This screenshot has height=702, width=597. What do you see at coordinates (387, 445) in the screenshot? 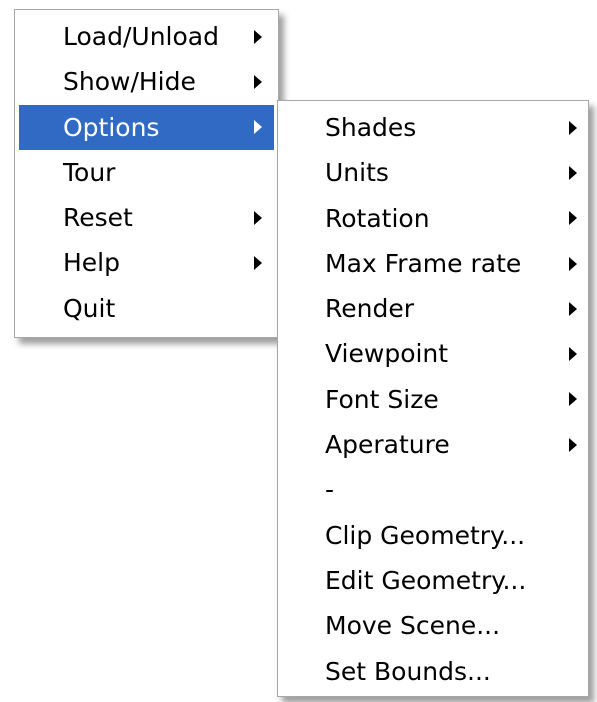
I see `menu-item-label: Aperature` at bounding box center [387, 445].